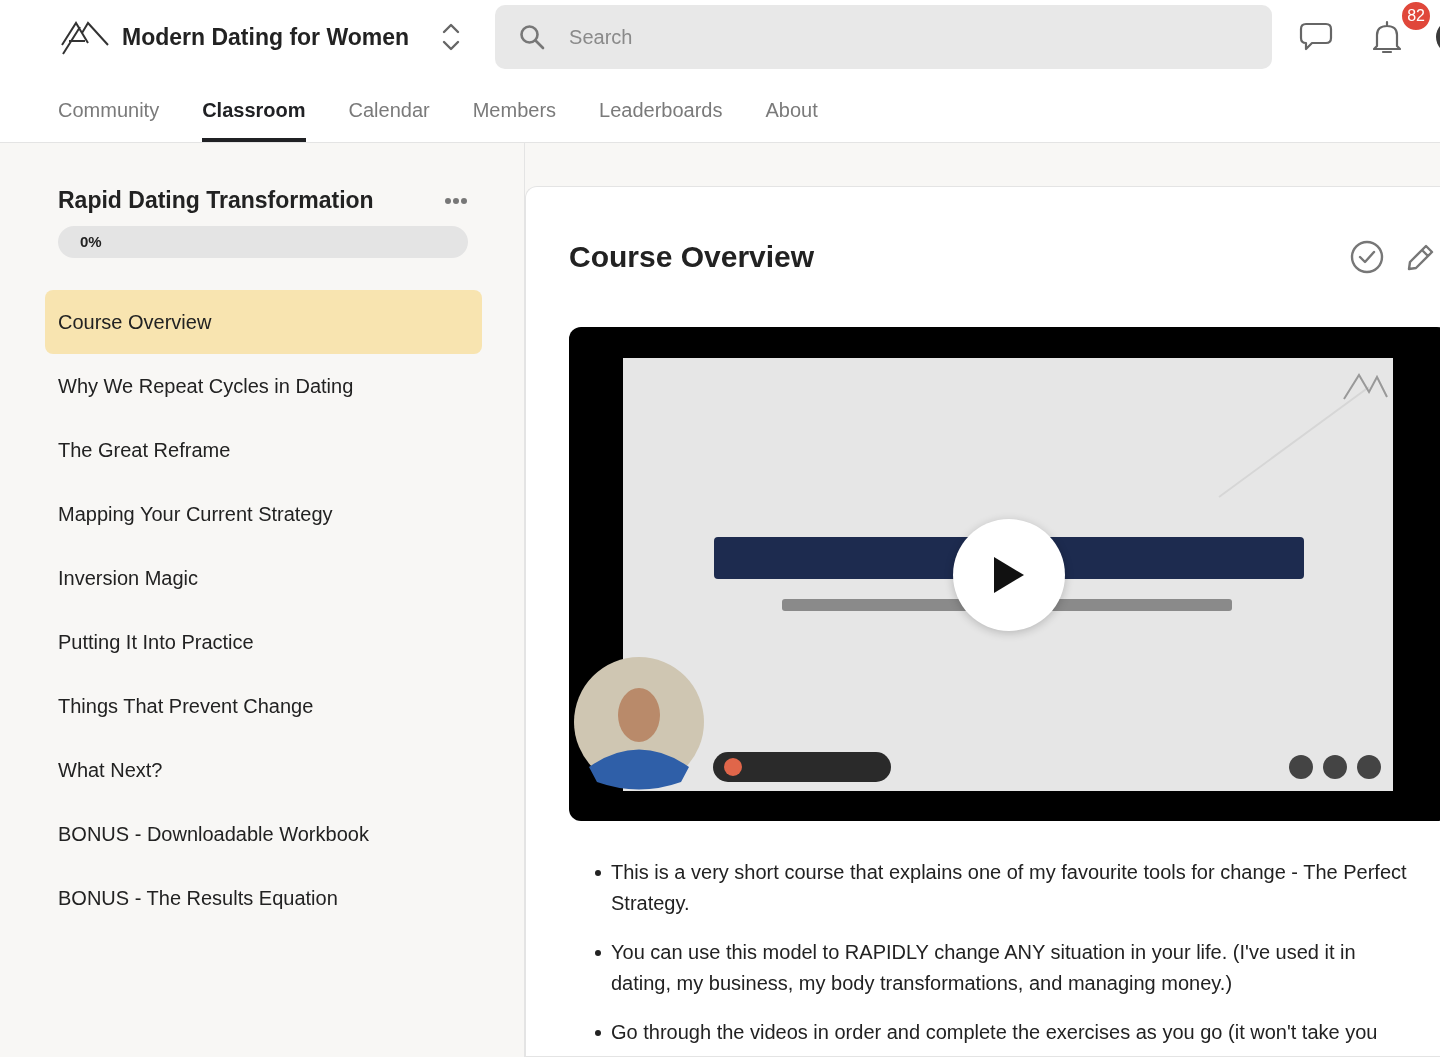 The width and height of the screenshot is (1440, 1057). I want to click on nav-tab: Classroom, so click(254, 108).